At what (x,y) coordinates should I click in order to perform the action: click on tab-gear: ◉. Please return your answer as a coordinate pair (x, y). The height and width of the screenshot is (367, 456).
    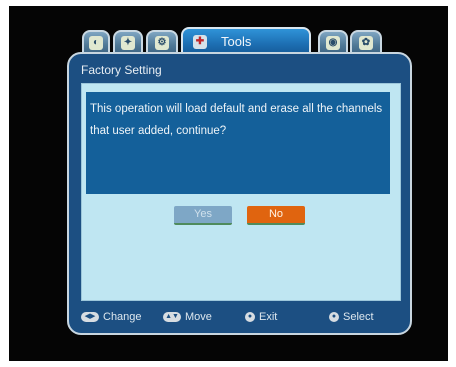
    Looking at the image, I should click on (333, 42).